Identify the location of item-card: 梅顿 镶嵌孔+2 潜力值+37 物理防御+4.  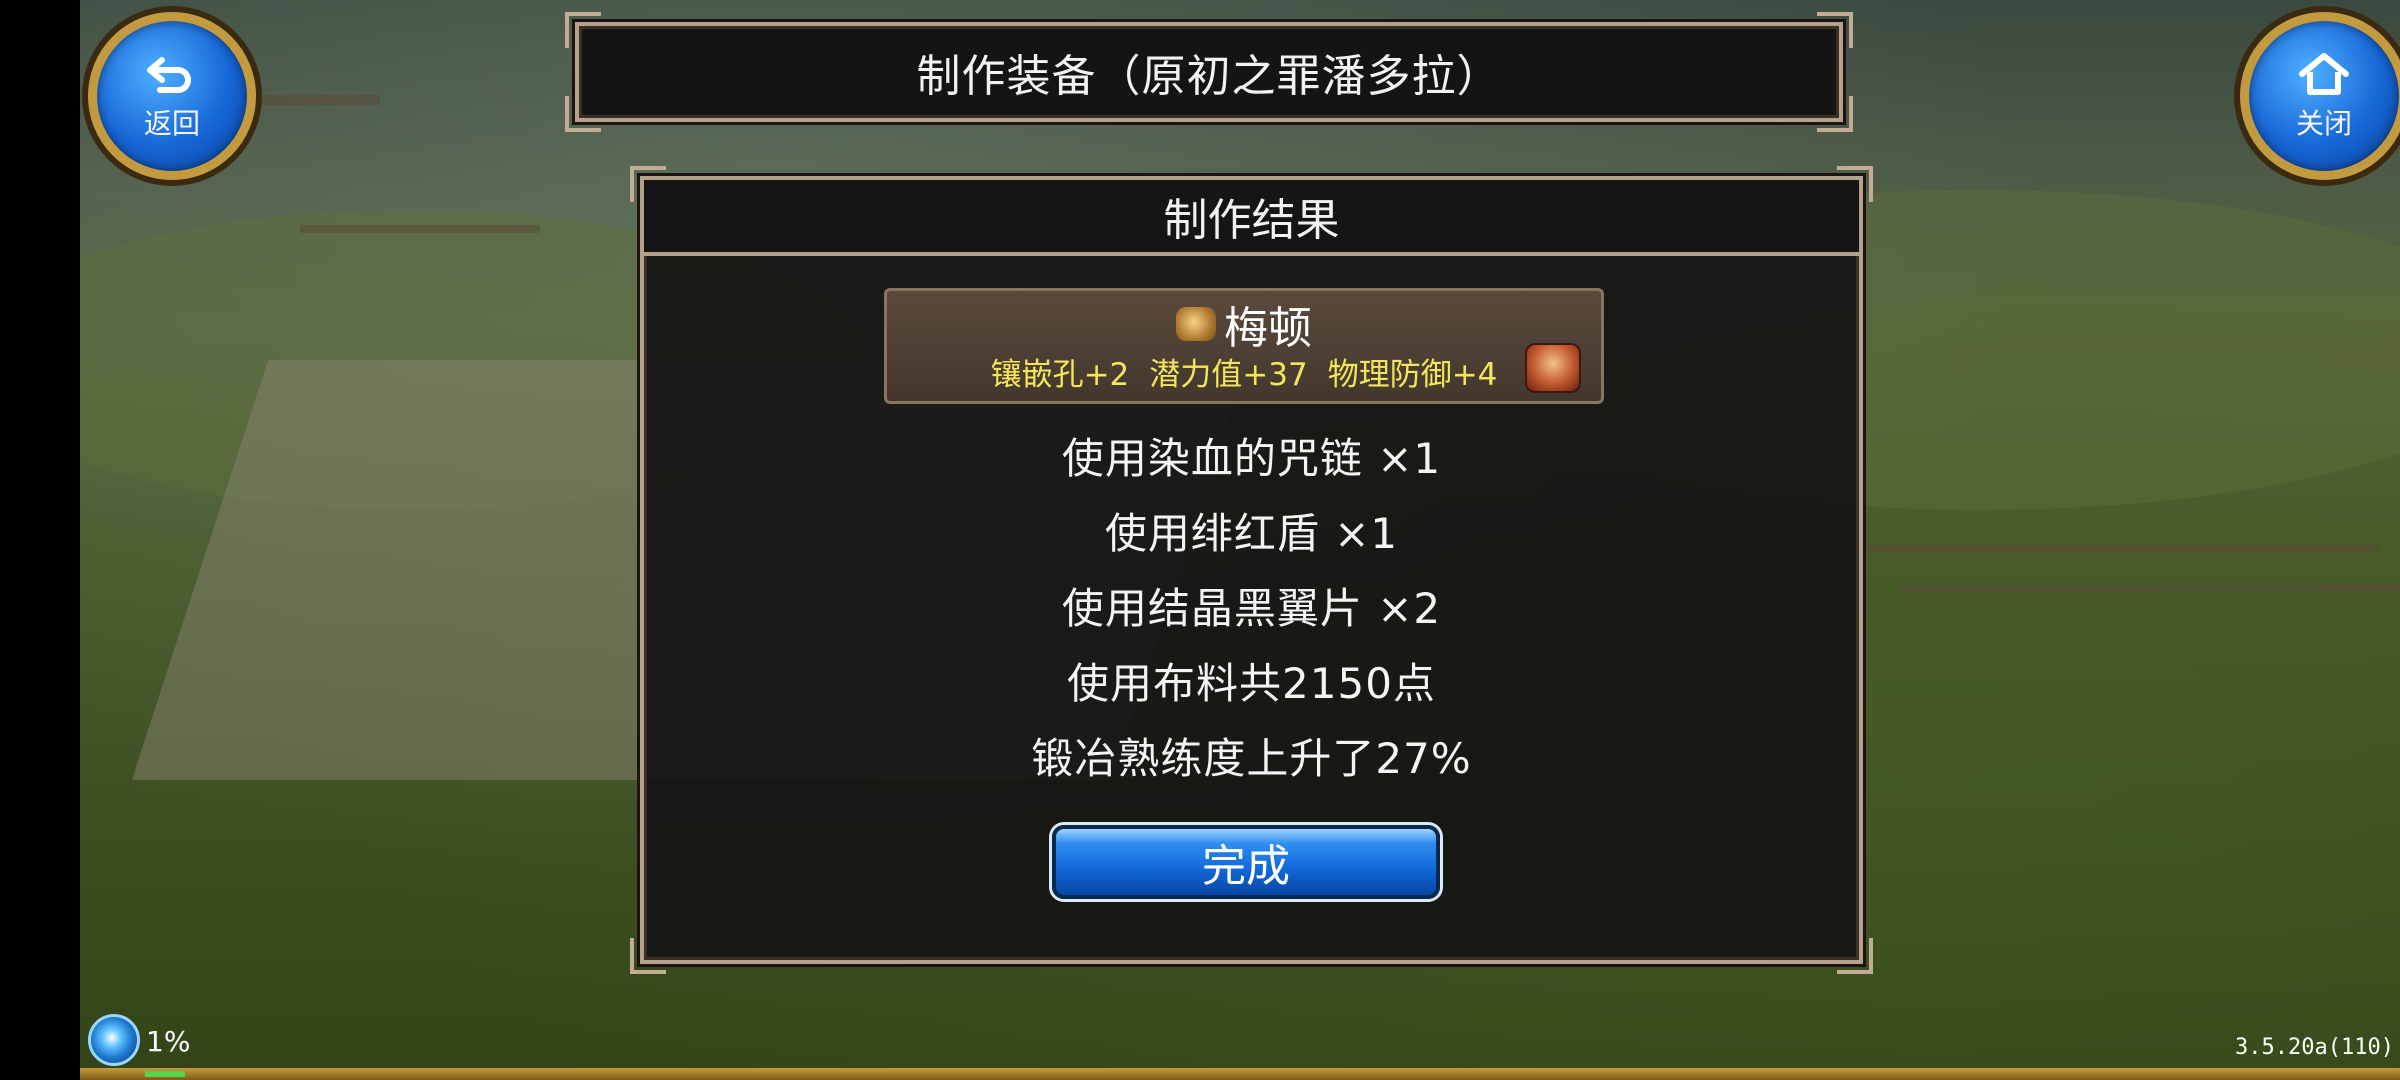
(1244, 346).